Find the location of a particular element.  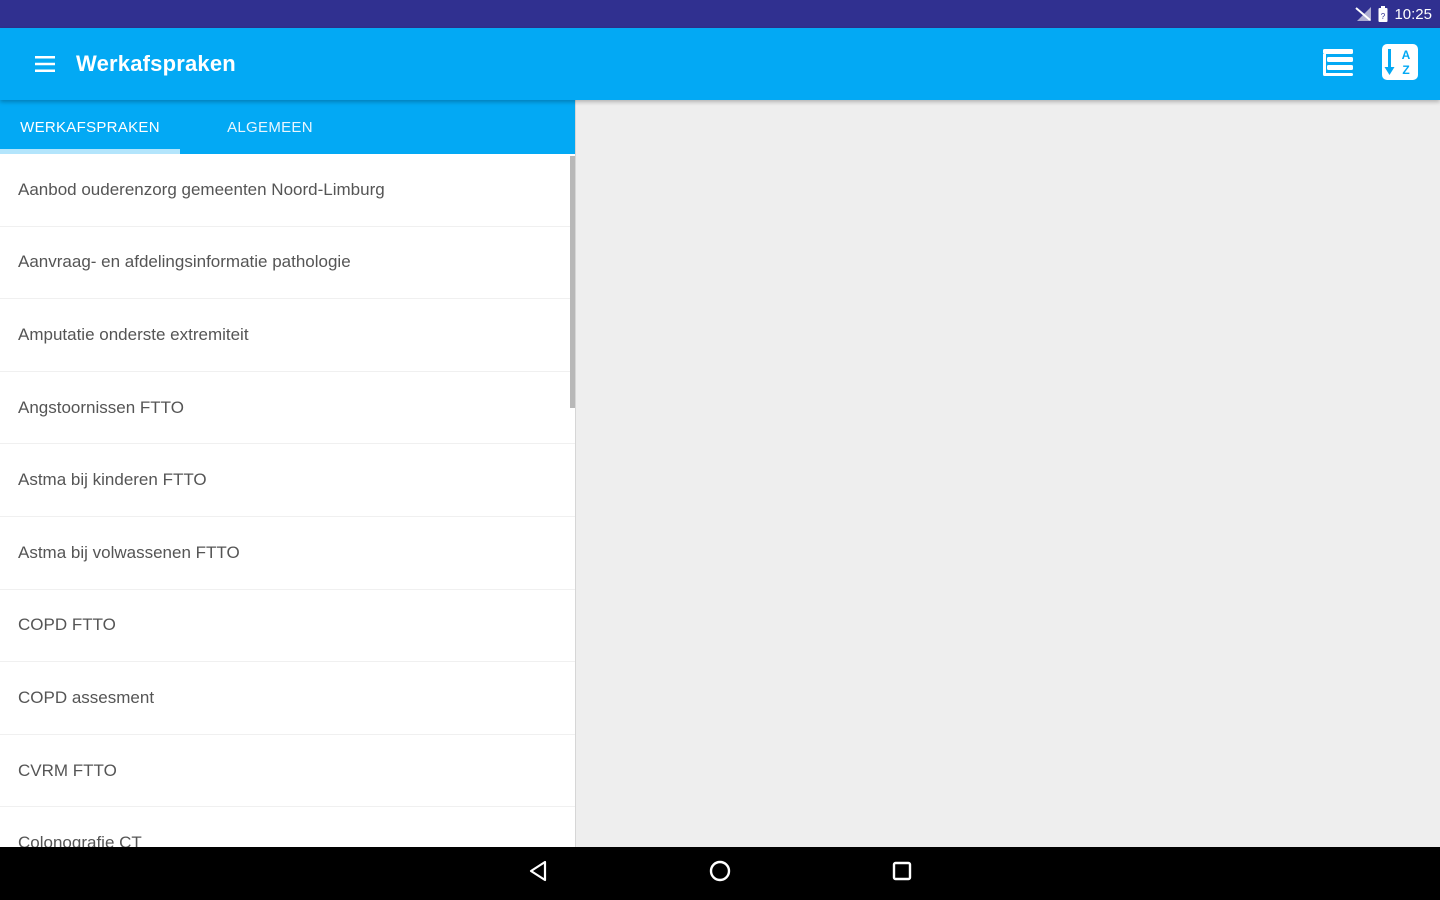

tab-bar: WERKAFSPRAKEN ALGEMEEN is located at coordinates (287, 127).